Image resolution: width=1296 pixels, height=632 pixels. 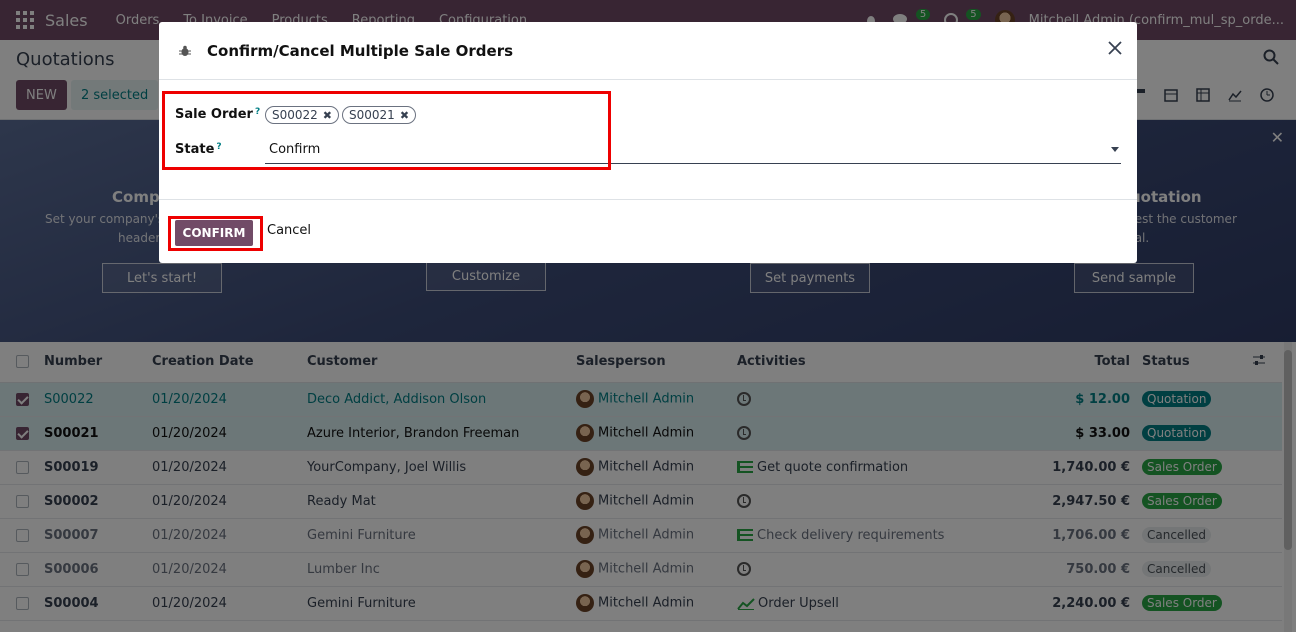 What do you see at coordinates (1115, 48) in the screenshot?
I see `close-icon` at bounding box center [1115, 48].